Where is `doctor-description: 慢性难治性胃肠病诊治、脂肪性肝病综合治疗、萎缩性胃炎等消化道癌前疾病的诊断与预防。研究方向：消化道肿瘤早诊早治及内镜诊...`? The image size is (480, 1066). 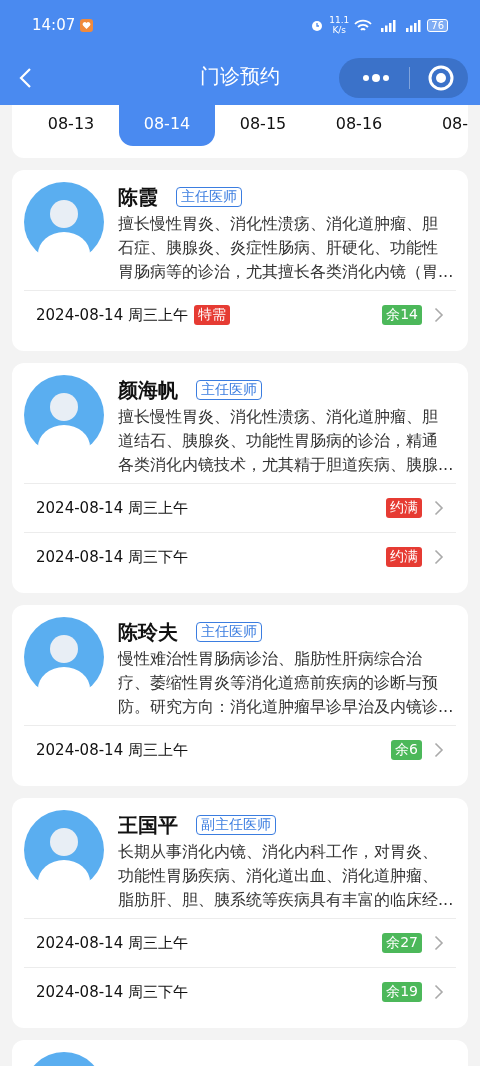
doctor-description: 慢性难治性胃肠病诊治、脂肪性肝病综合治疗、萎缩性胃炎等消化道癌前疾病的诊断与预防。研究方向：消化道肿瘤早诊早治及内镜诊... is located at coordinates (286, 683).